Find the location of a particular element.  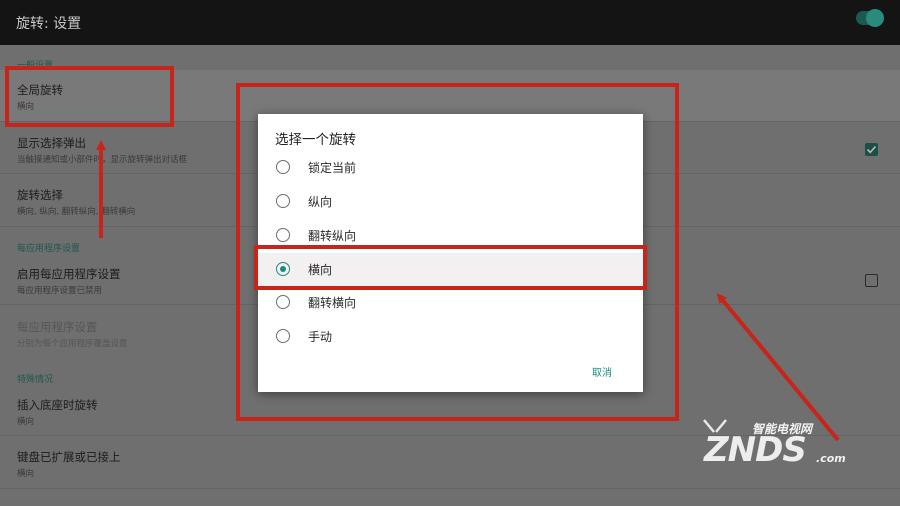

dialog-title: 选择一个旋转 is located at coordinates (315, 140).